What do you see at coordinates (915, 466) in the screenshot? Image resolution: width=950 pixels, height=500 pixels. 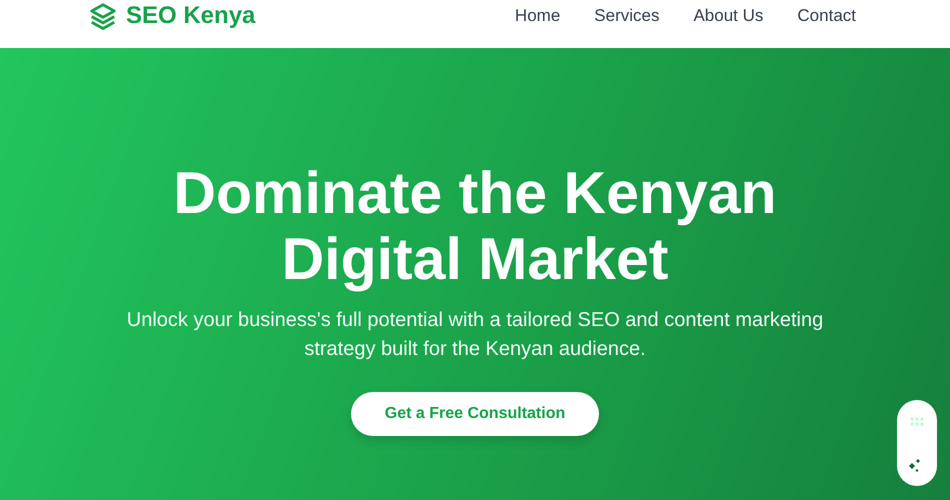 I see `sparkle-icon` at bounding box center [915, 466].